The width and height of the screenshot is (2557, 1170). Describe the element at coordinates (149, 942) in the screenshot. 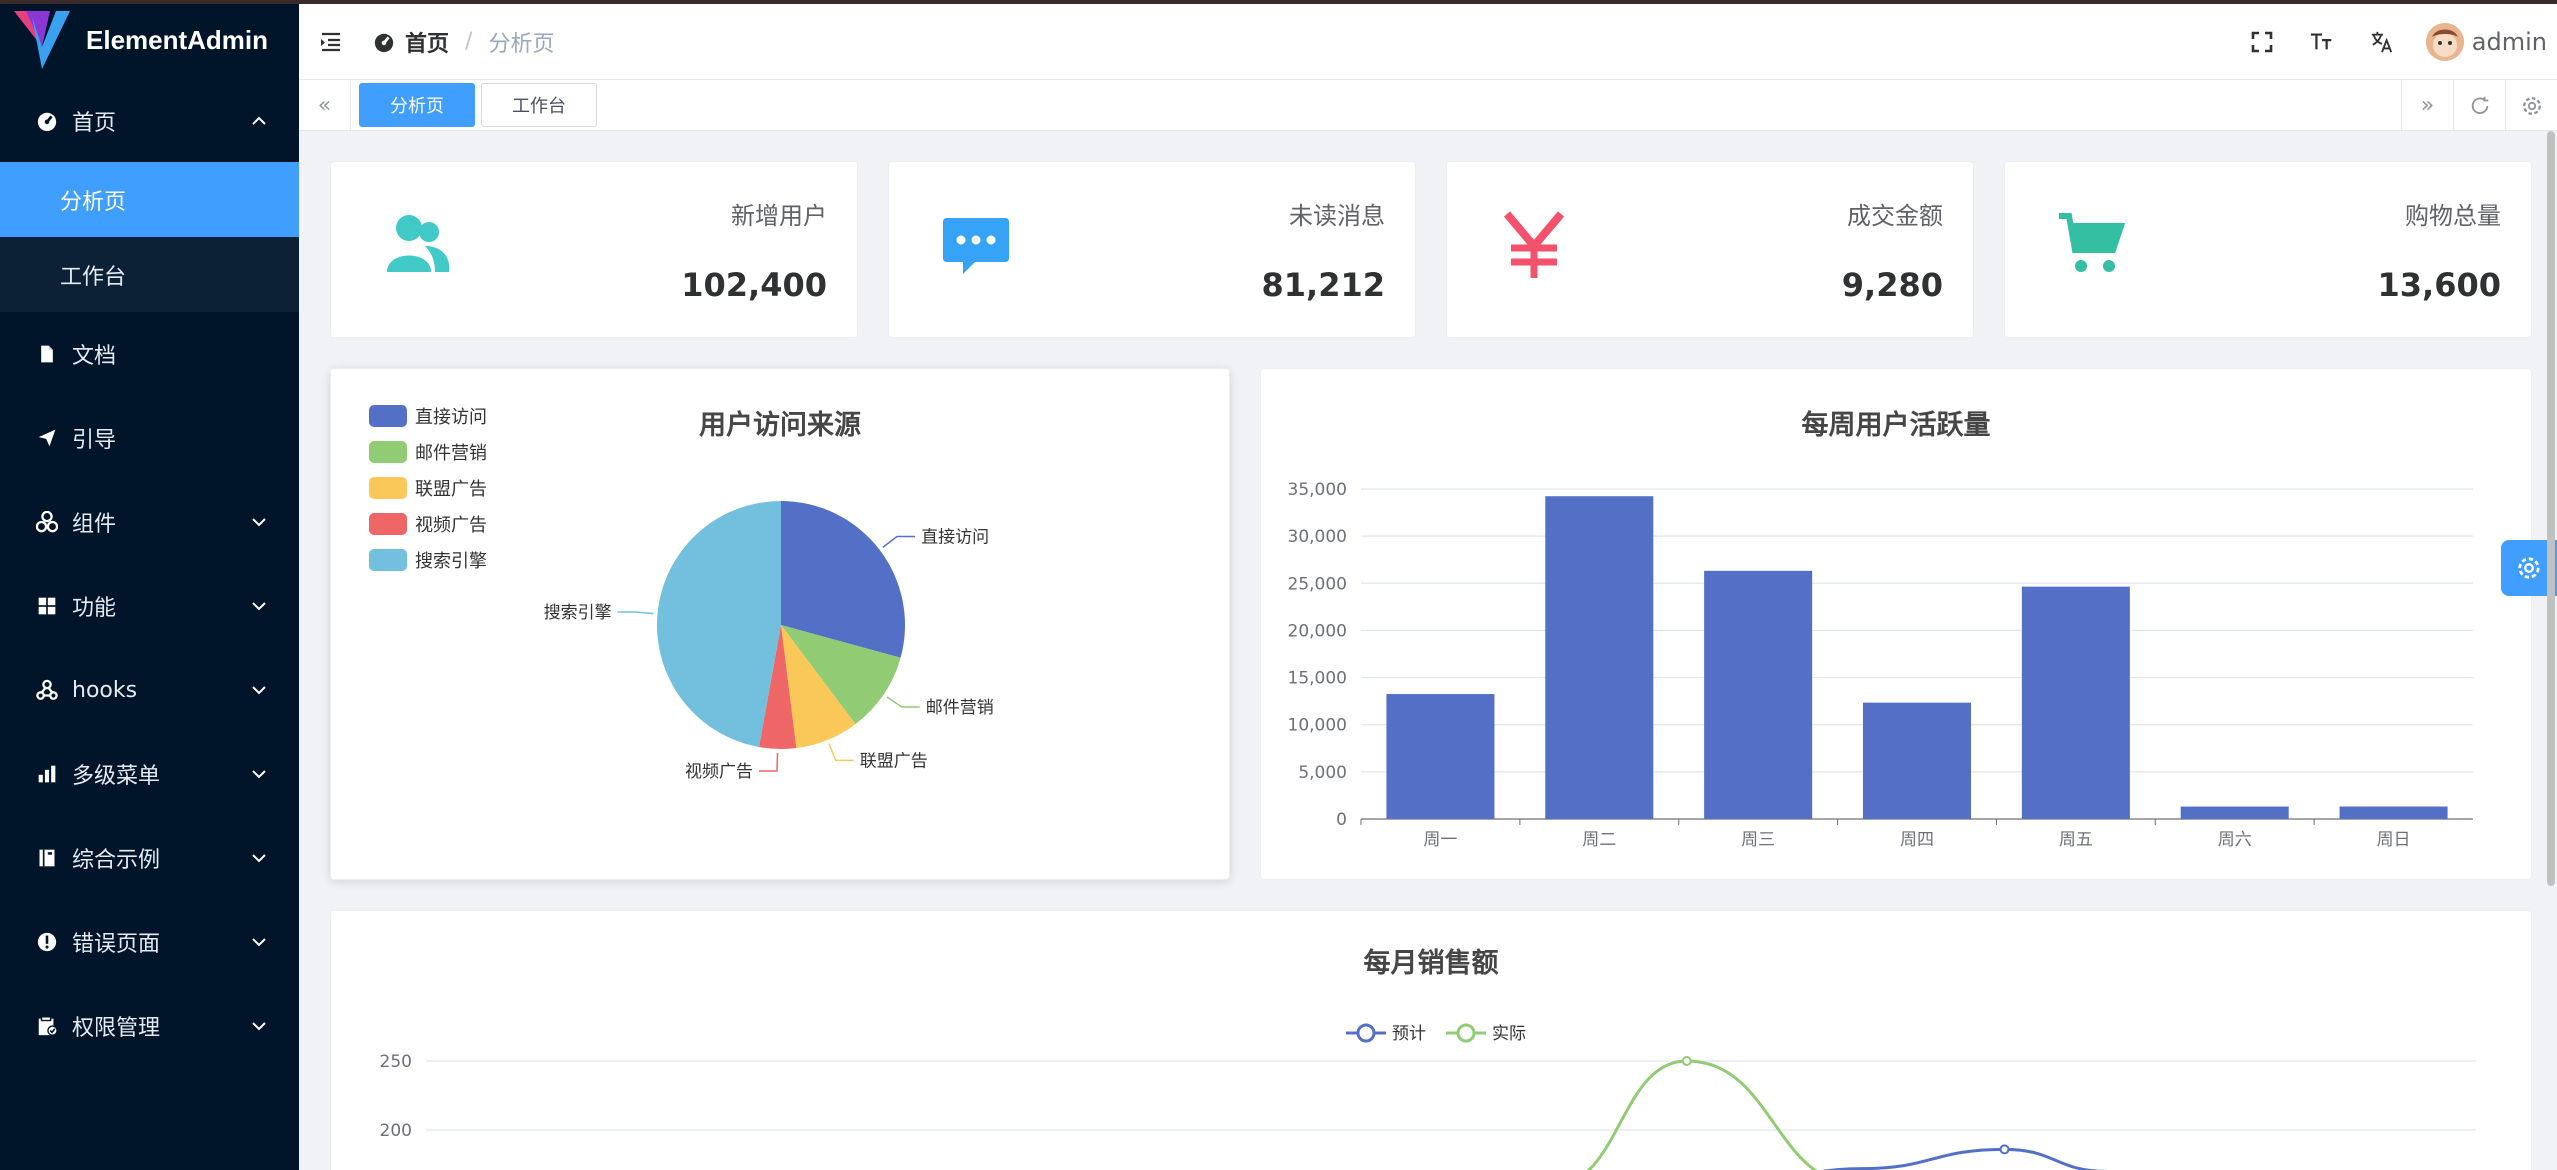

I see `sidebar-item-error-pages: 错误页面` at that location.